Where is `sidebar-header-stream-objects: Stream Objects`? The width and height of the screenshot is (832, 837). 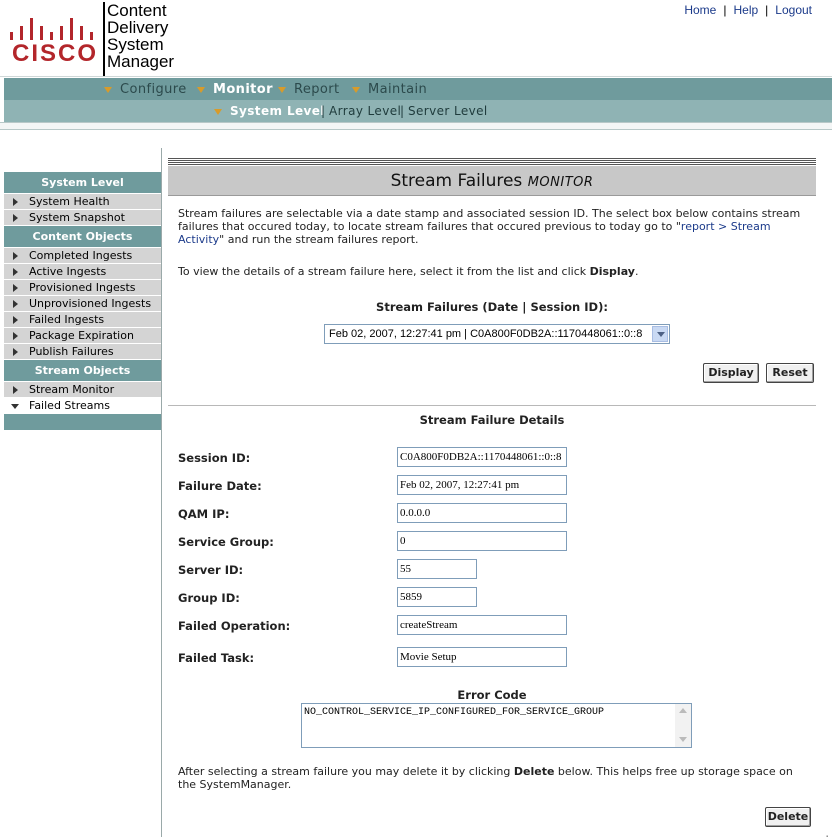
sidebar-header-stream-objects: Stream Objects is located at coordinates (82, 371).